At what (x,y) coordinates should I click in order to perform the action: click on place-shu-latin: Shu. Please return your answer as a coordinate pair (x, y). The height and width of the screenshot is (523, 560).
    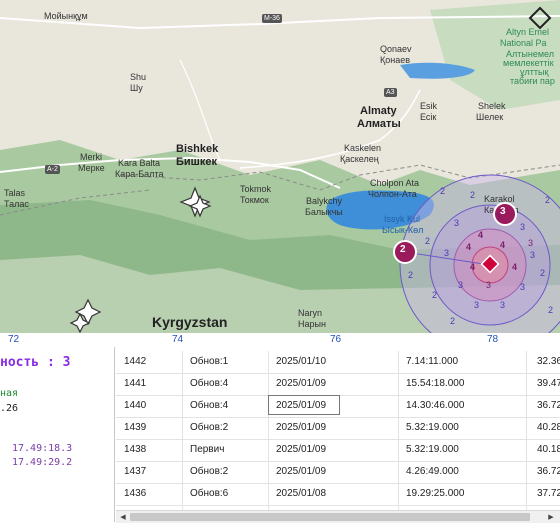
    Looking at the image, I should click on (138, 77).